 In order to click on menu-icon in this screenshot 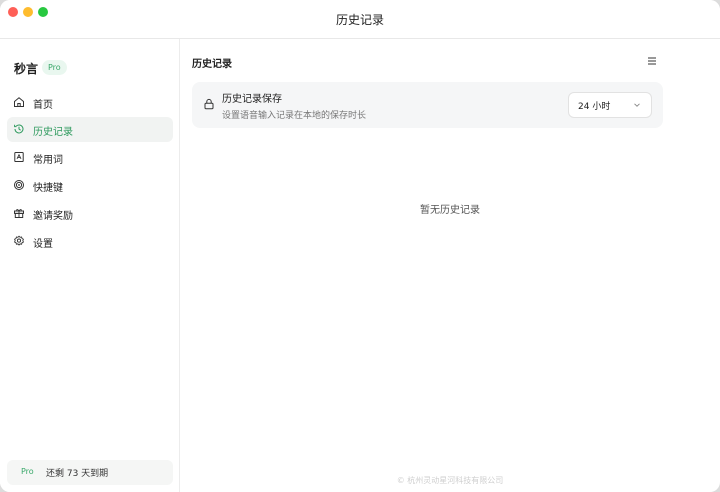, I will do `click(652, 61)`.